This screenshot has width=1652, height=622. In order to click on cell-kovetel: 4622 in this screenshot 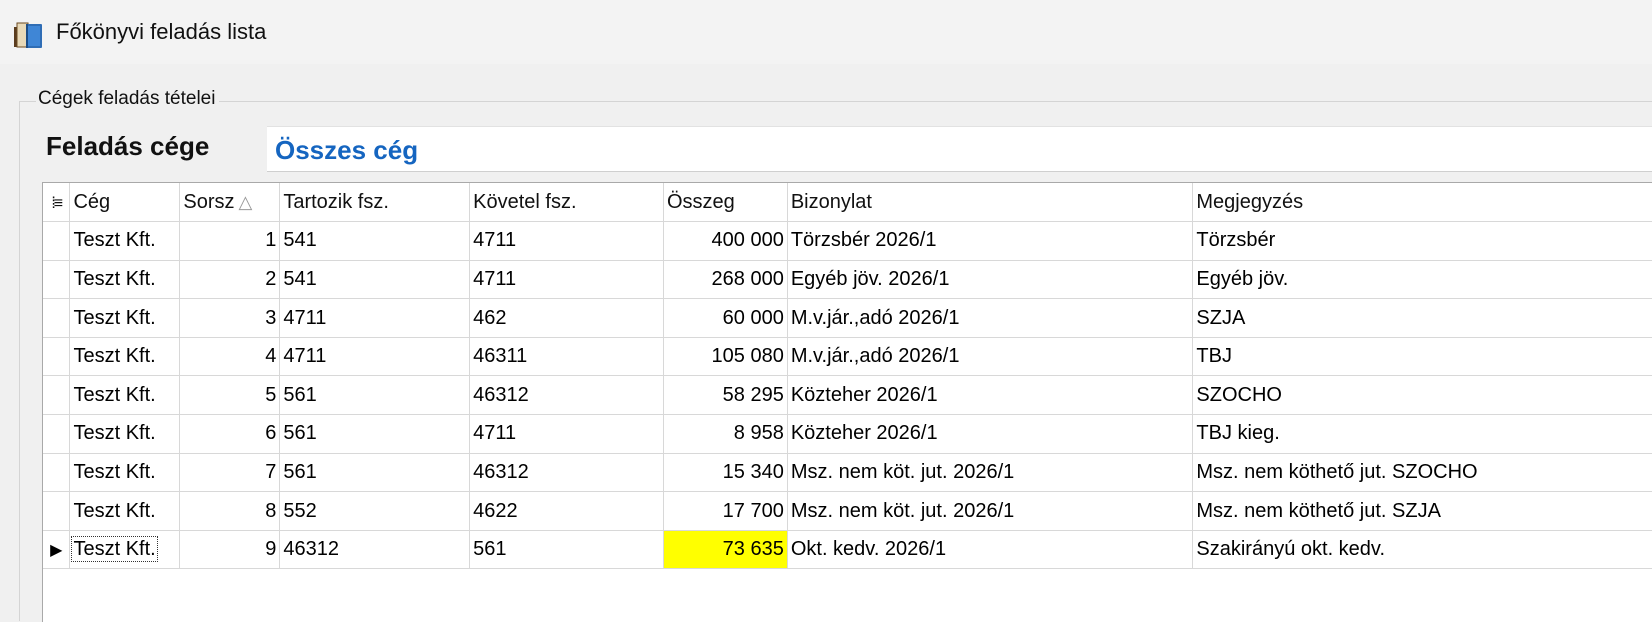, I will do `click(566, 511)`.